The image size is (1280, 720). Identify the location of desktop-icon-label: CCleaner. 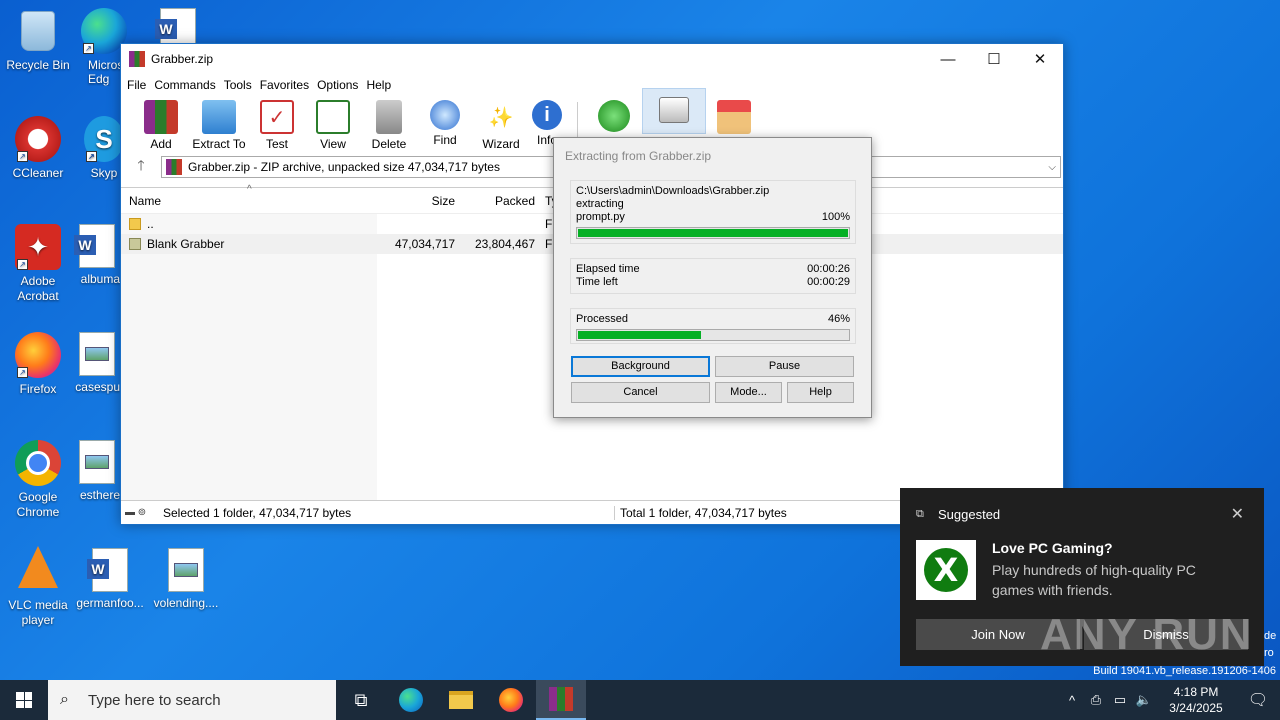
(38, 173).